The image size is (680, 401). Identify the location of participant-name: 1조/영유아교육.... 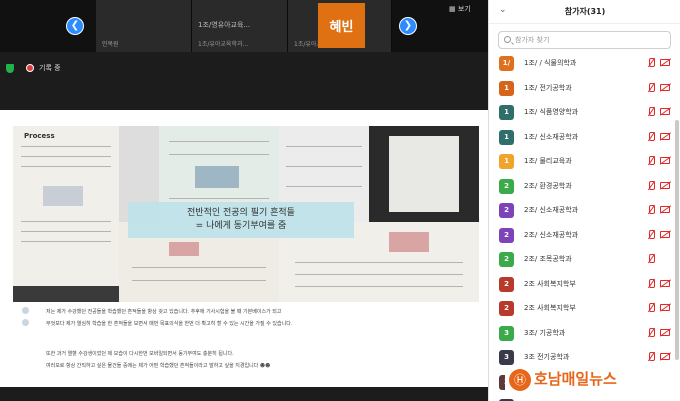
(224, 25).